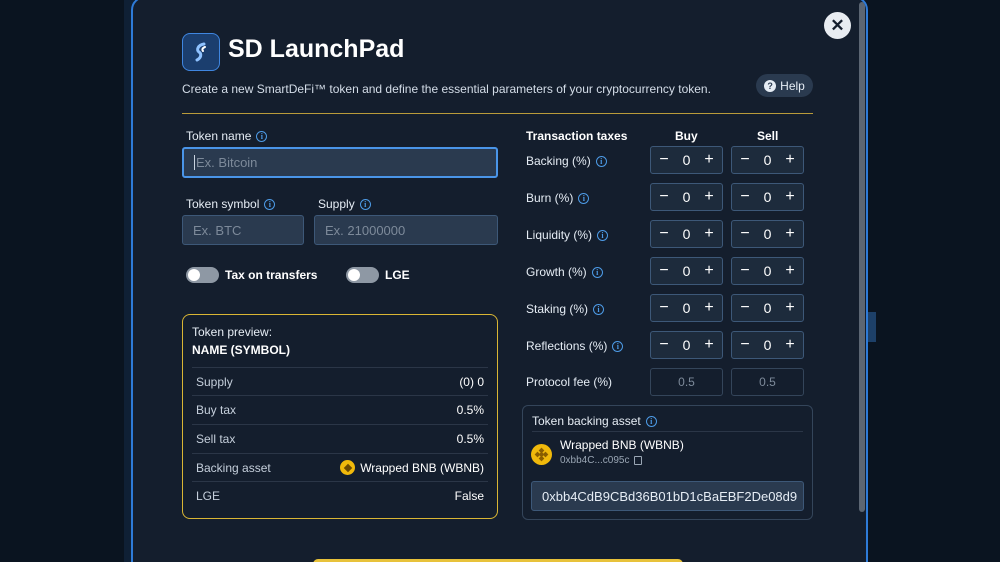 The image size is (1000, 562). I want to click on protocol-fee-label: Protocol fee (%), so click(569, 382).